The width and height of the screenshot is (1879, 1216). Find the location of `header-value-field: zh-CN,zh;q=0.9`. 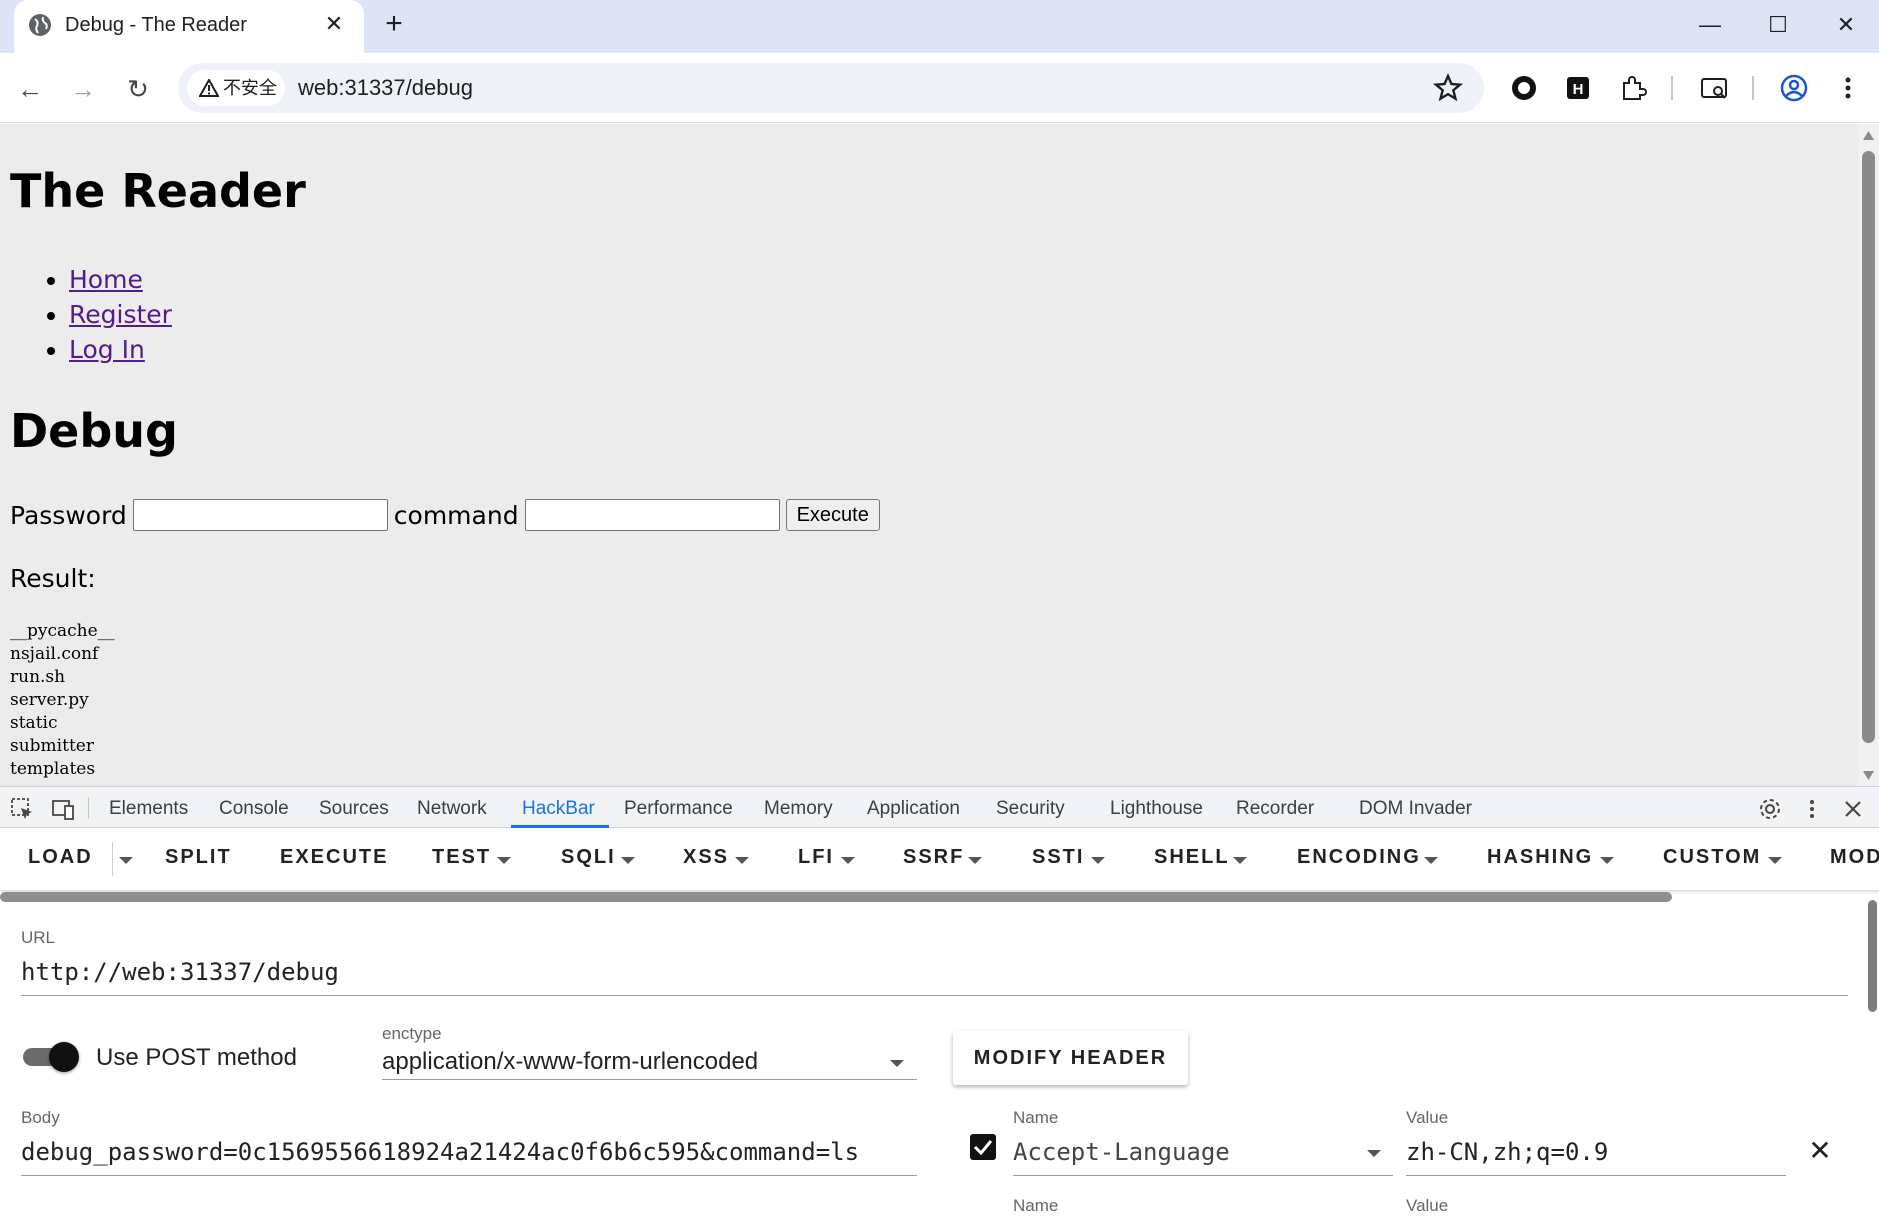

header-value-field: zh-CN,zh;q=0.9 is located at coordinates (1507, 1152).